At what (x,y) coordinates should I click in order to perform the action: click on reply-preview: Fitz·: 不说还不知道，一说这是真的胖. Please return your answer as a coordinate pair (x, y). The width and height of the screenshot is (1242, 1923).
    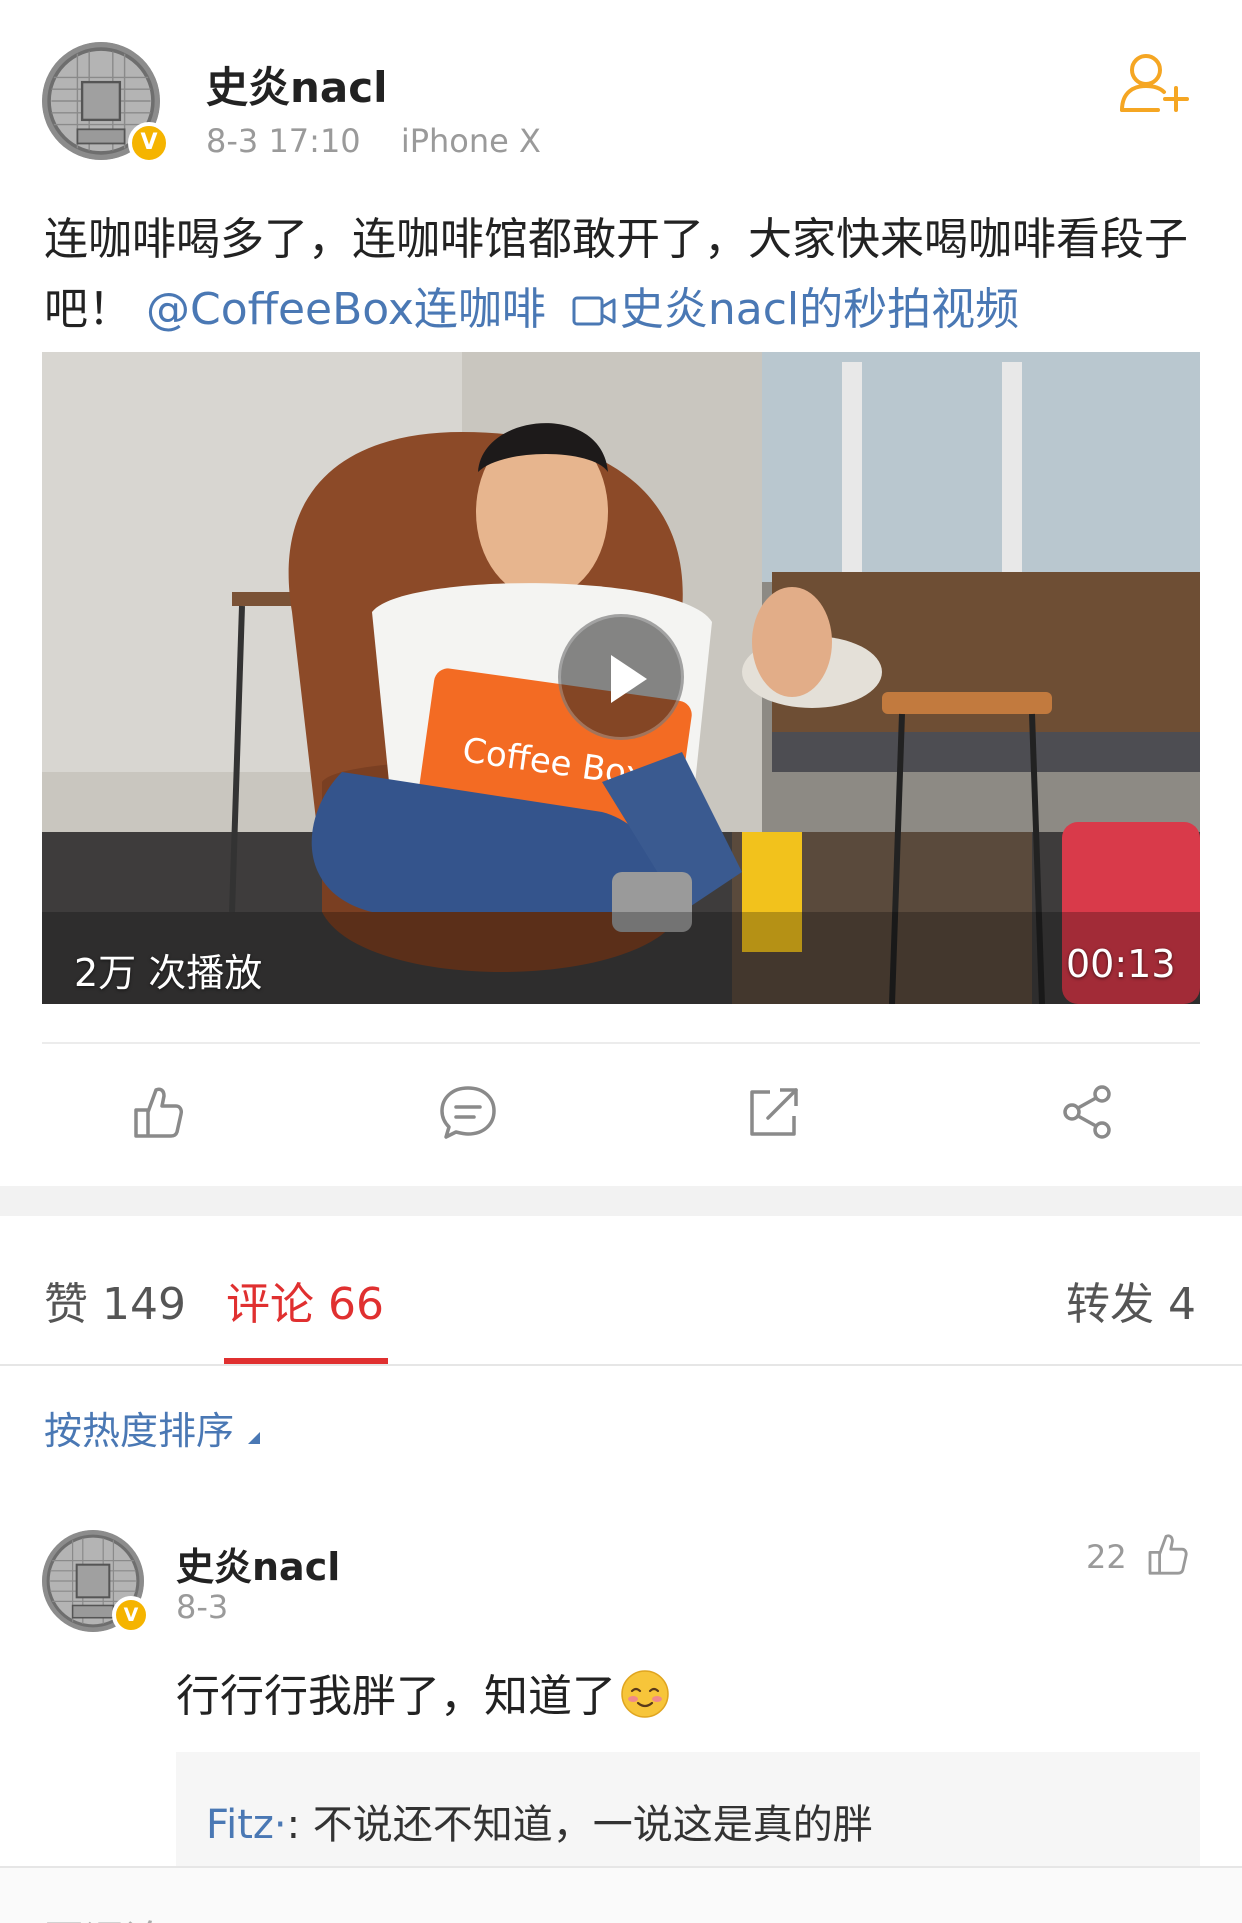
    Looking at the image, I should click on (688, 1812).